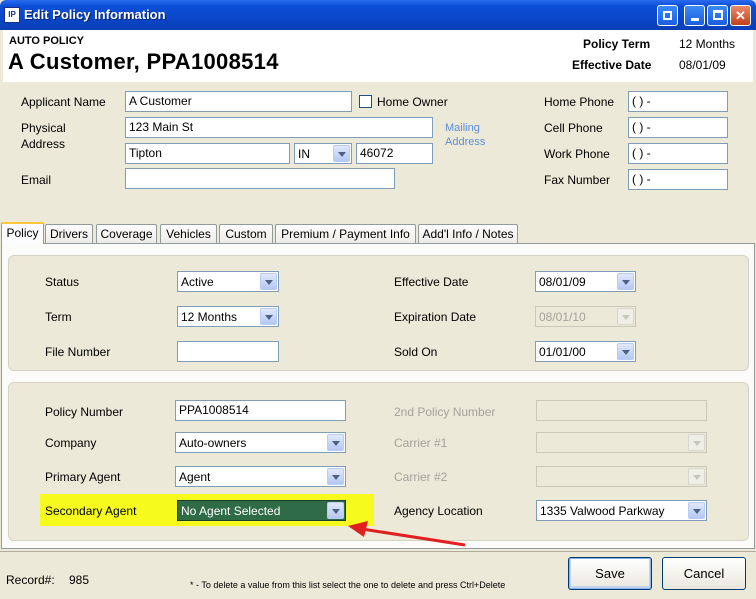 Image resolution: width=756 pixels, height=599 pixels. I want to click on tab-premium-payment-info: Premium / Payment Info, so click(345, 234).